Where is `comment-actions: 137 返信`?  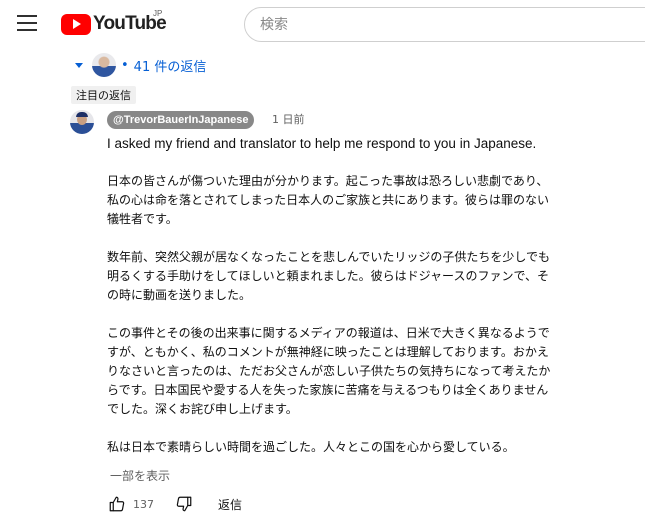 comment-actions: 137 返信 is located at coordinates (174, 504).